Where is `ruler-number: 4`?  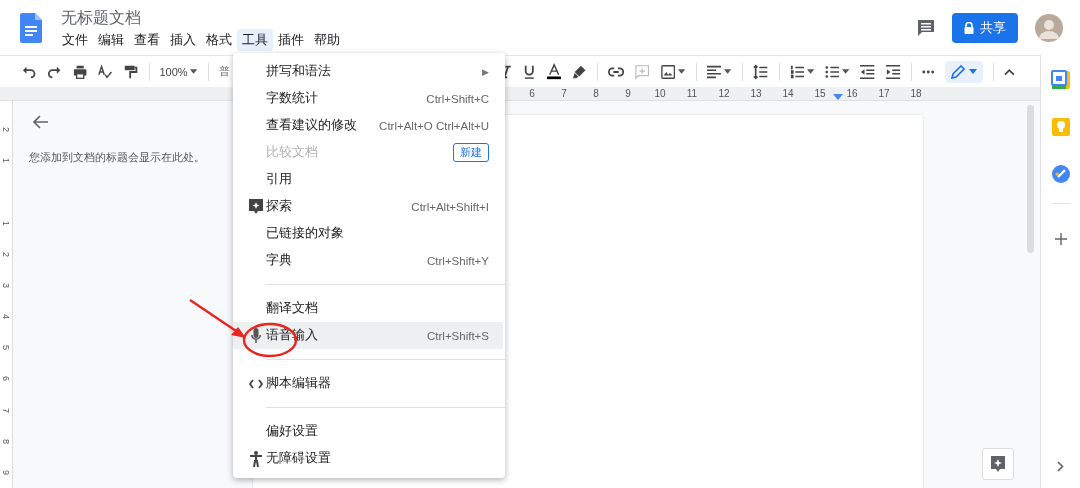
ruler-number: 4 is located at coordinates (6, 317).